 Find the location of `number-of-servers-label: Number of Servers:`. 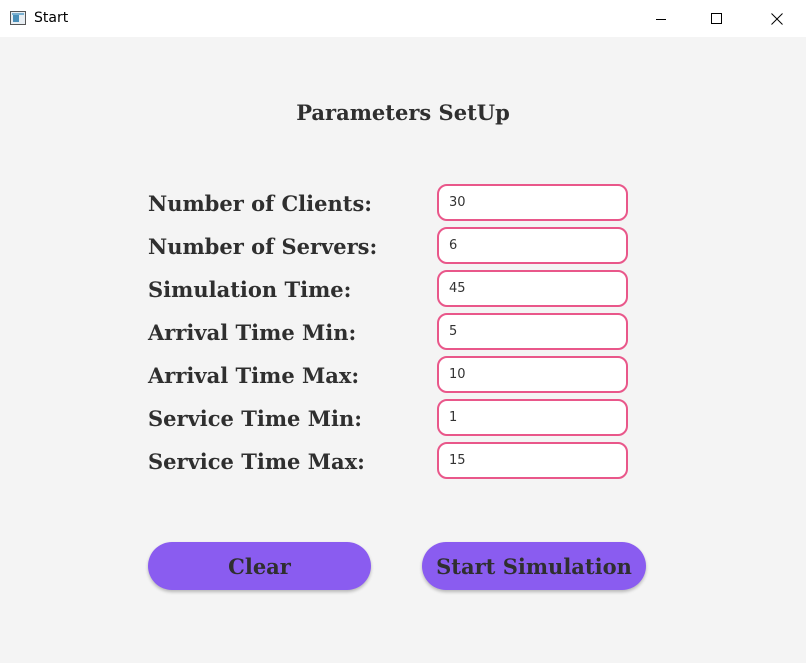

number-of-servers-label: Number of Servers: is located at coordinates (263, 246).